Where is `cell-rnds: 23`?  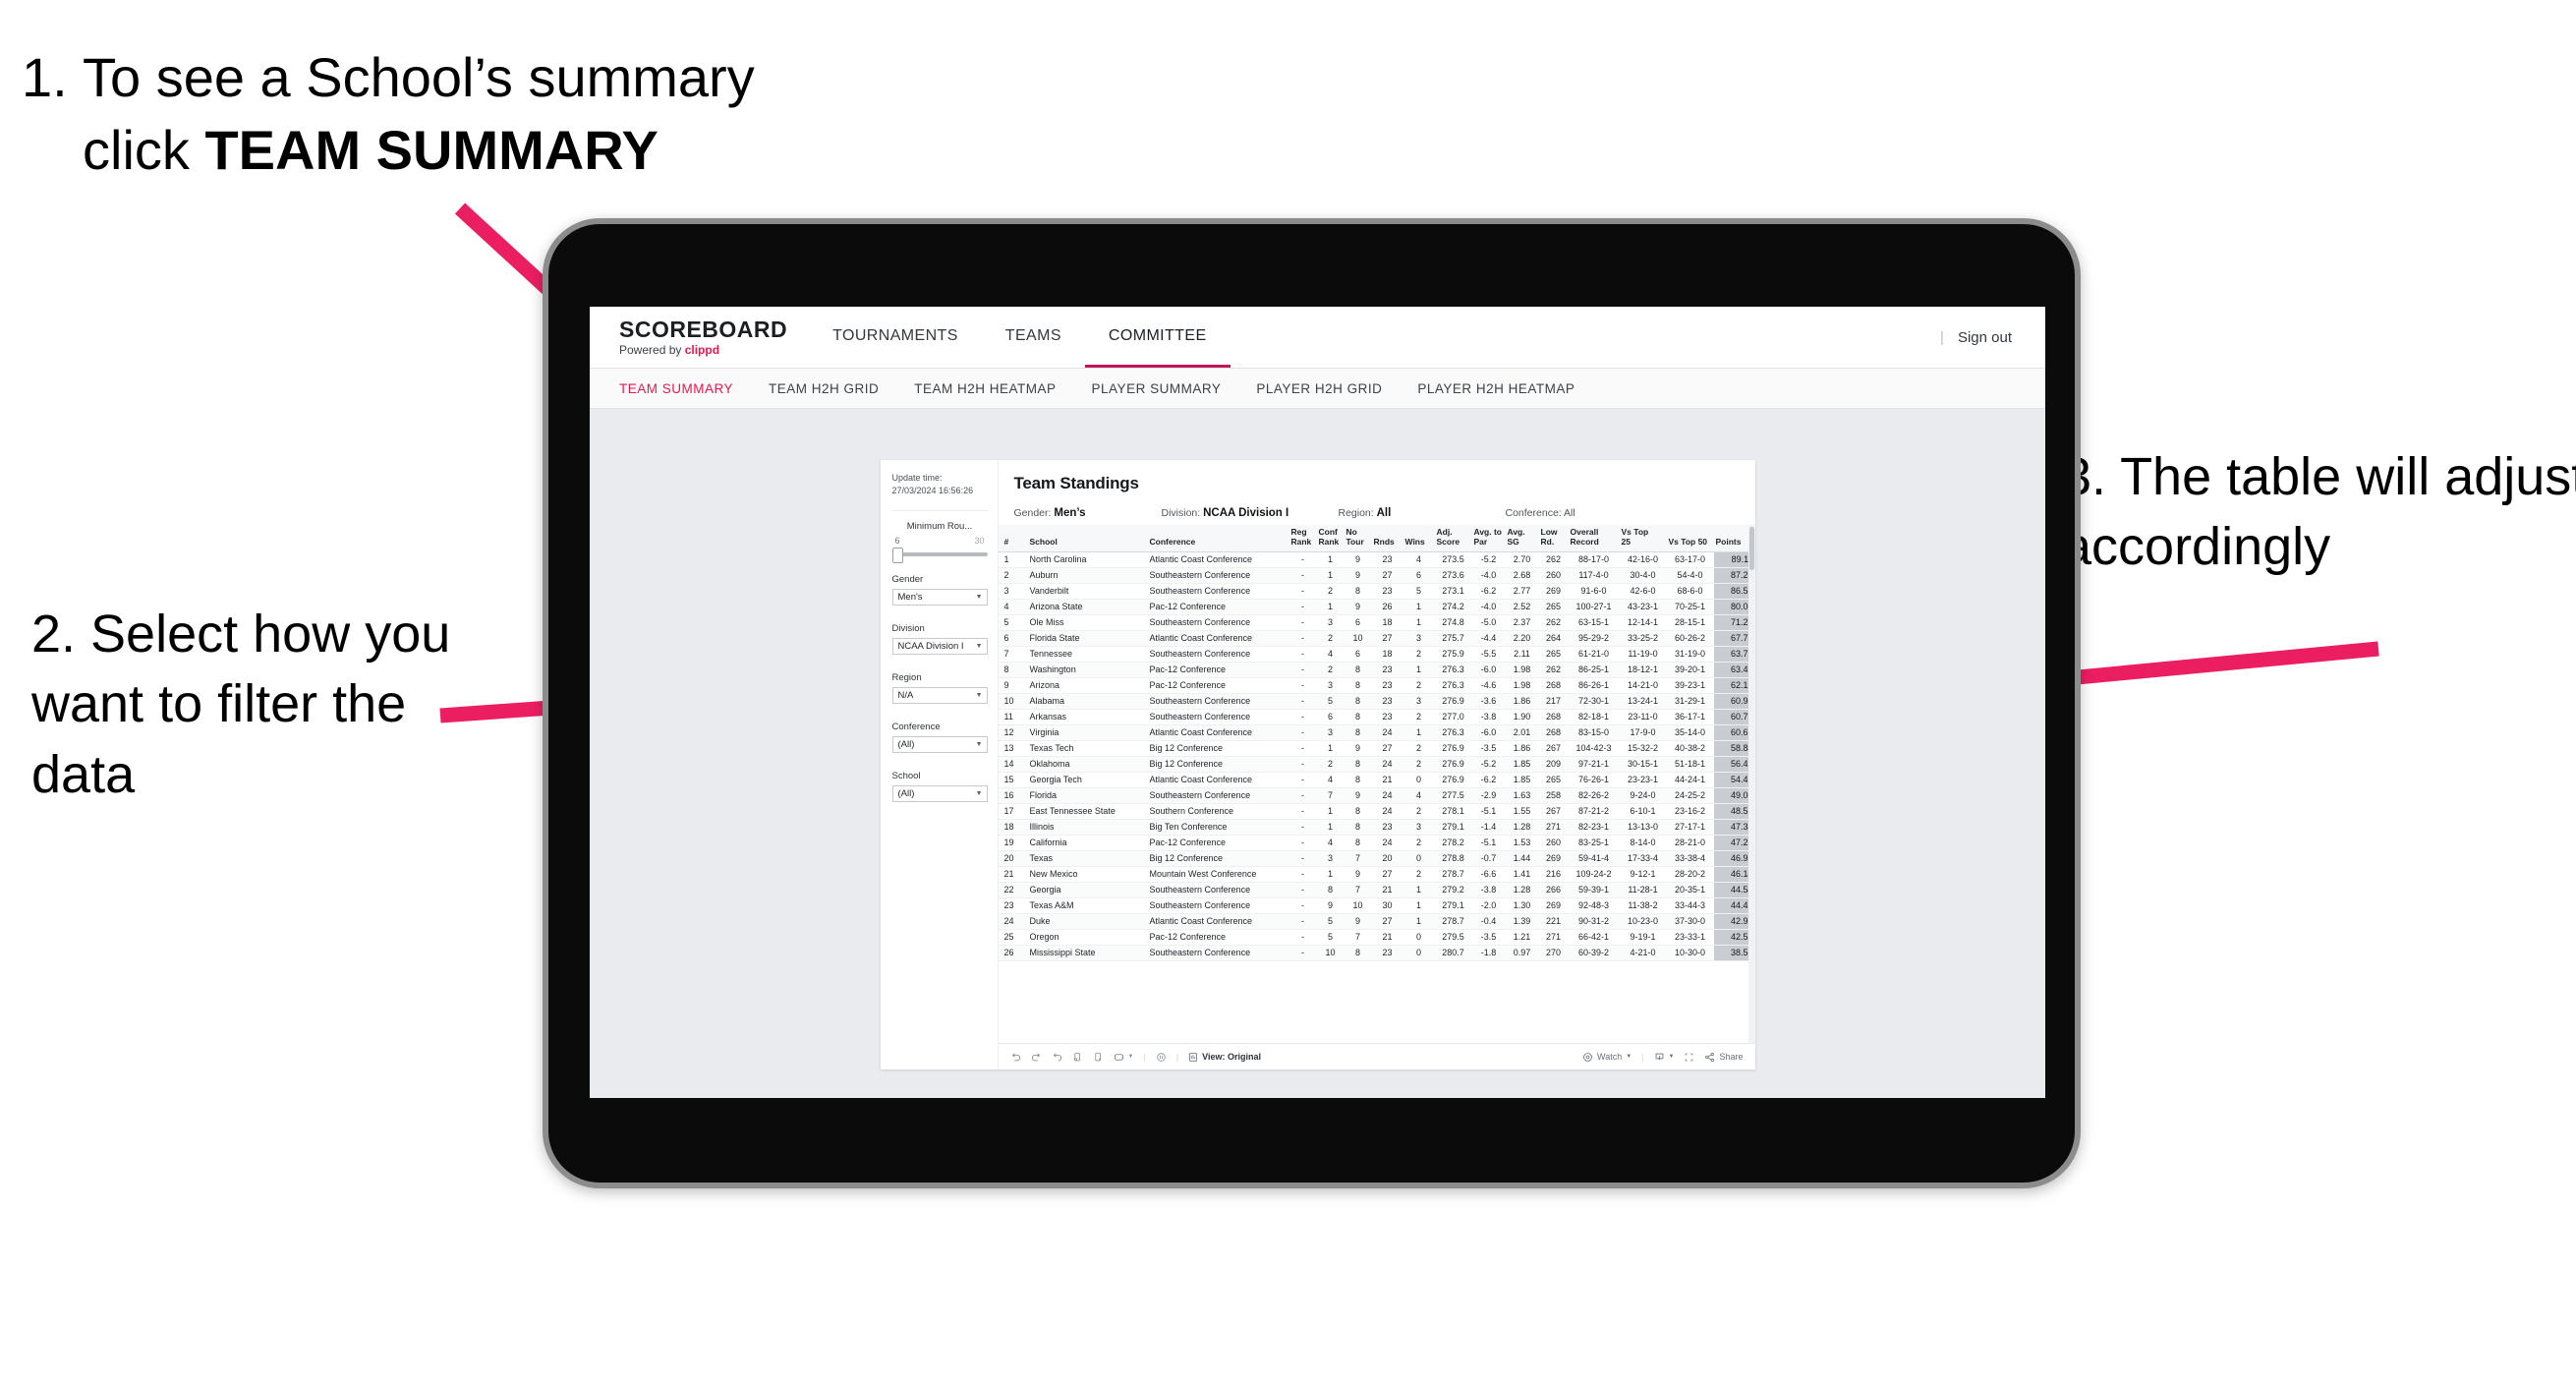 cell-rnds: 23 is located at coordinates (1387, 559).